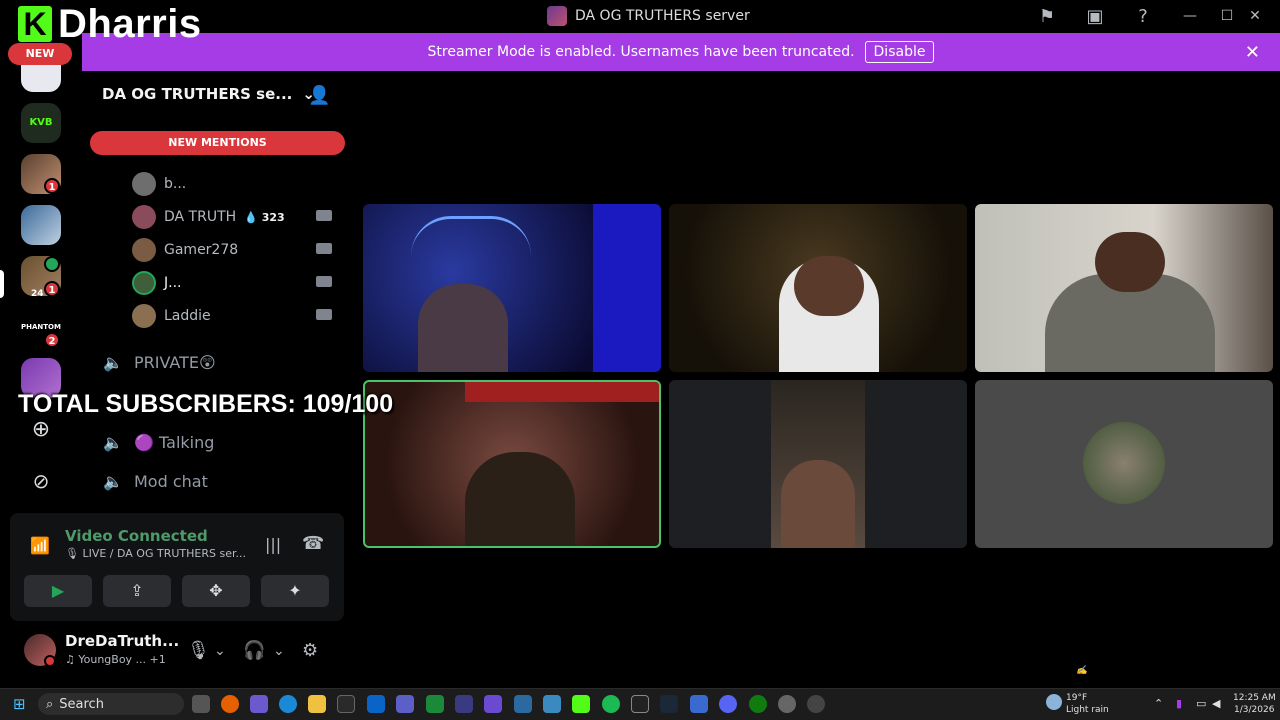 This screenshot has height=720, width=1280. What do you see at coordinates (217, 143) in the screenshot?
I see `new-mentions-button: NEW MENTIONS` at bounding box center [217, 143].